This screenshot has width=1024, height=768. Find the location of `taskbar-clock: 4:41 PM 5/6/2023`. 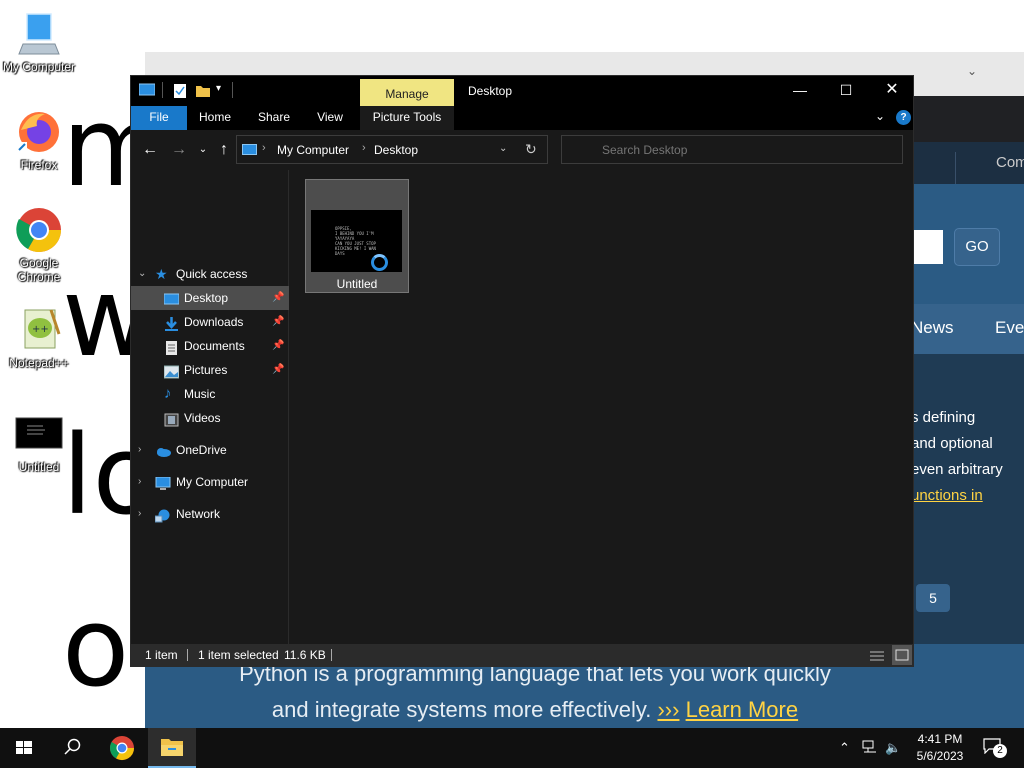

taskbar-clock: 4:41 PM 5/6/2023 is located at coordinates (940, 748).